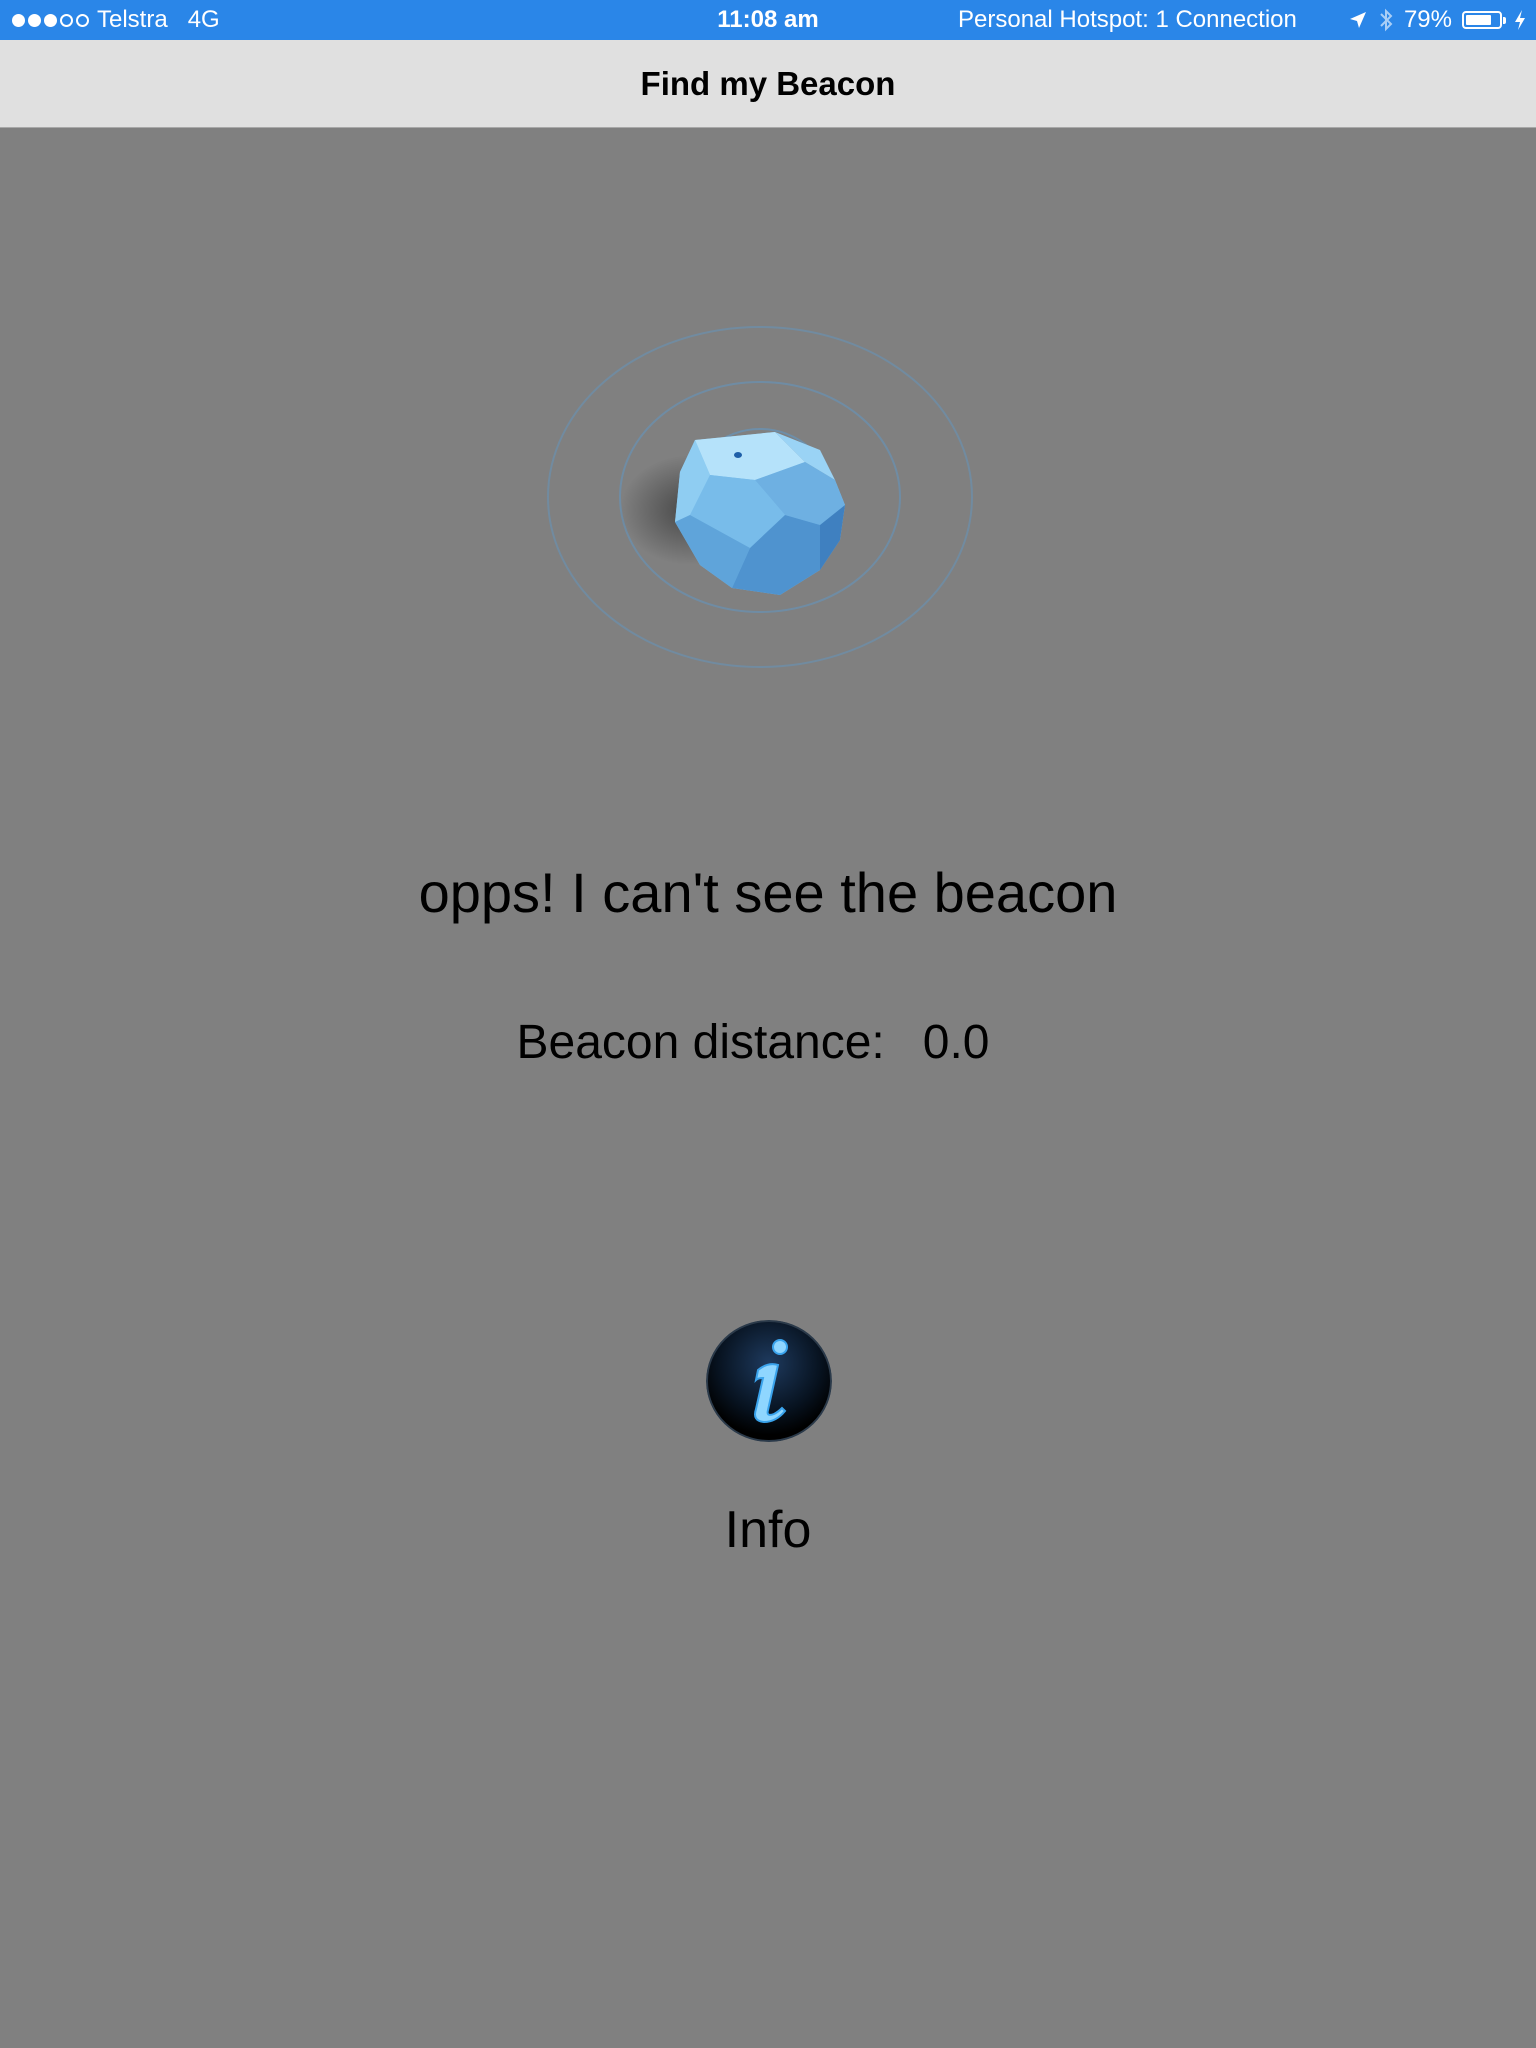 Image resolution: width=1536 pixels, height=2048 pixels. Describe the element at coordinates (768, 1530) in the screenshot. I see `info-label: Info` at that location.